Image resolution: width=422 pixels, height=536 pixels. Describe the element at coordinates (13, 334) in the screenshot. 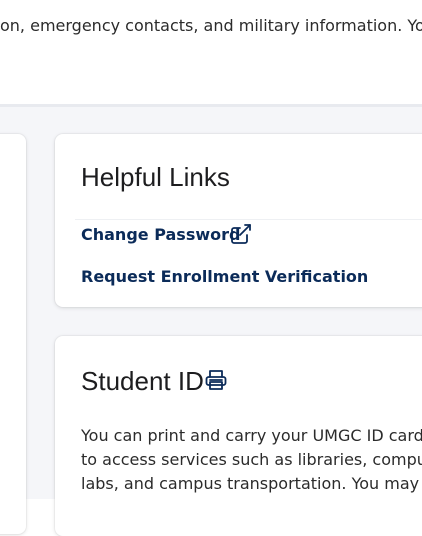

I see `left-card` at that location.